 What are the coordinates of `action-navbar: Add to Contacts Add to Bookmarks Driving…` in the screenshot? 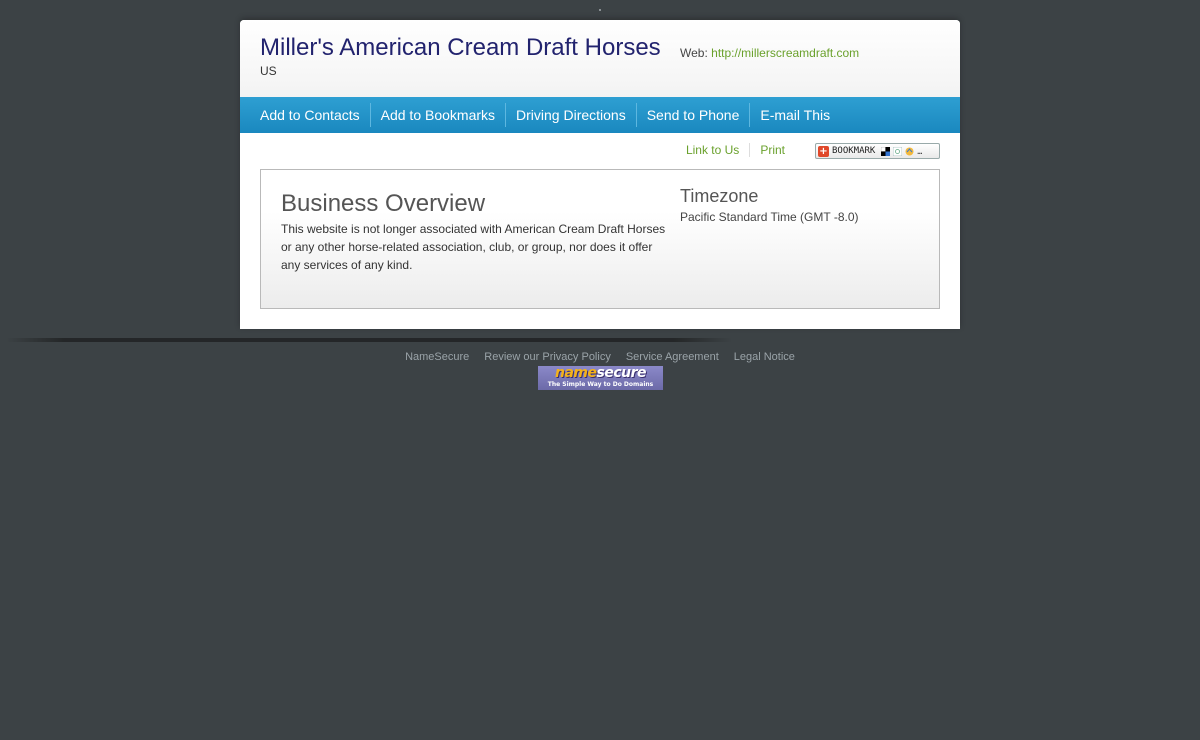 It's located at (600, 115).